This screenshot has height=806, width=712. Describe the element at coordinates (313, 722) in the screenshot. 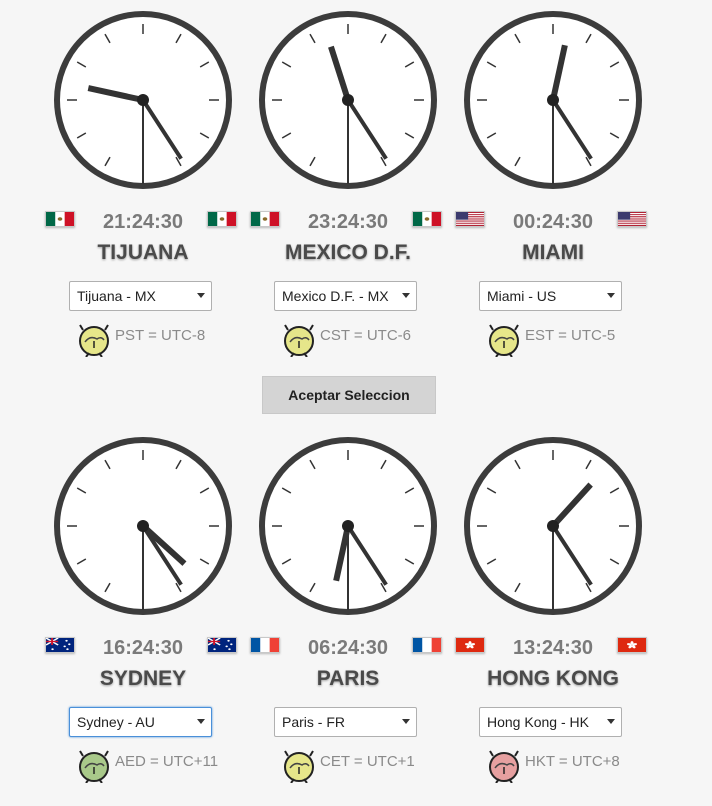

I see `city-select-value: Paris - FR` at that location.